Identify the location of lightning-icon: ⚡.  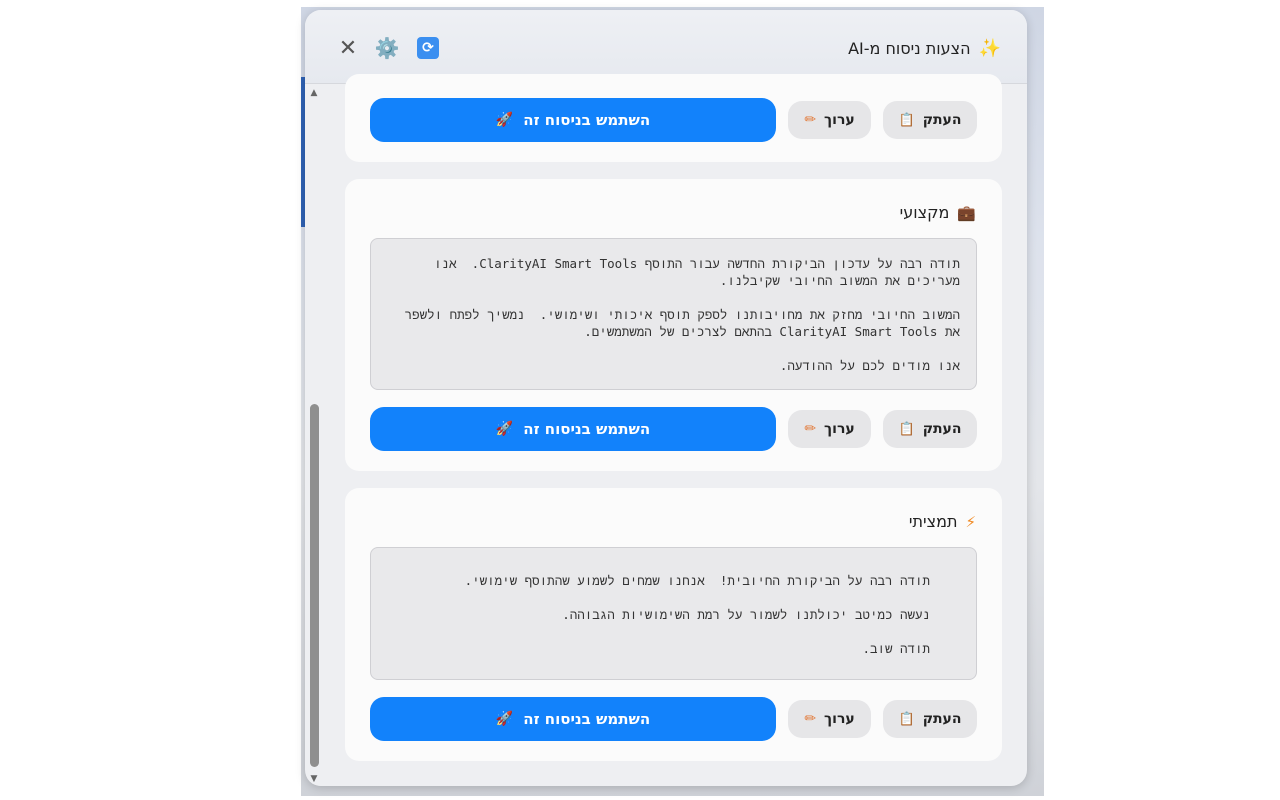
(970, 521).